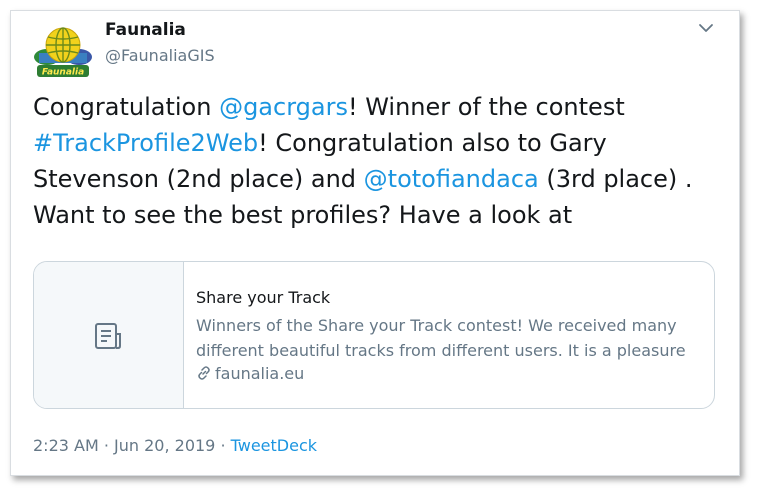 The height and width of the screenshot is (496, 758). What do you see at coordinates (145, 143) in the screenshot?
I see `hashtag-trackprofile2web-link: #TrackProfile2Web` at bounding box center [145, 143].